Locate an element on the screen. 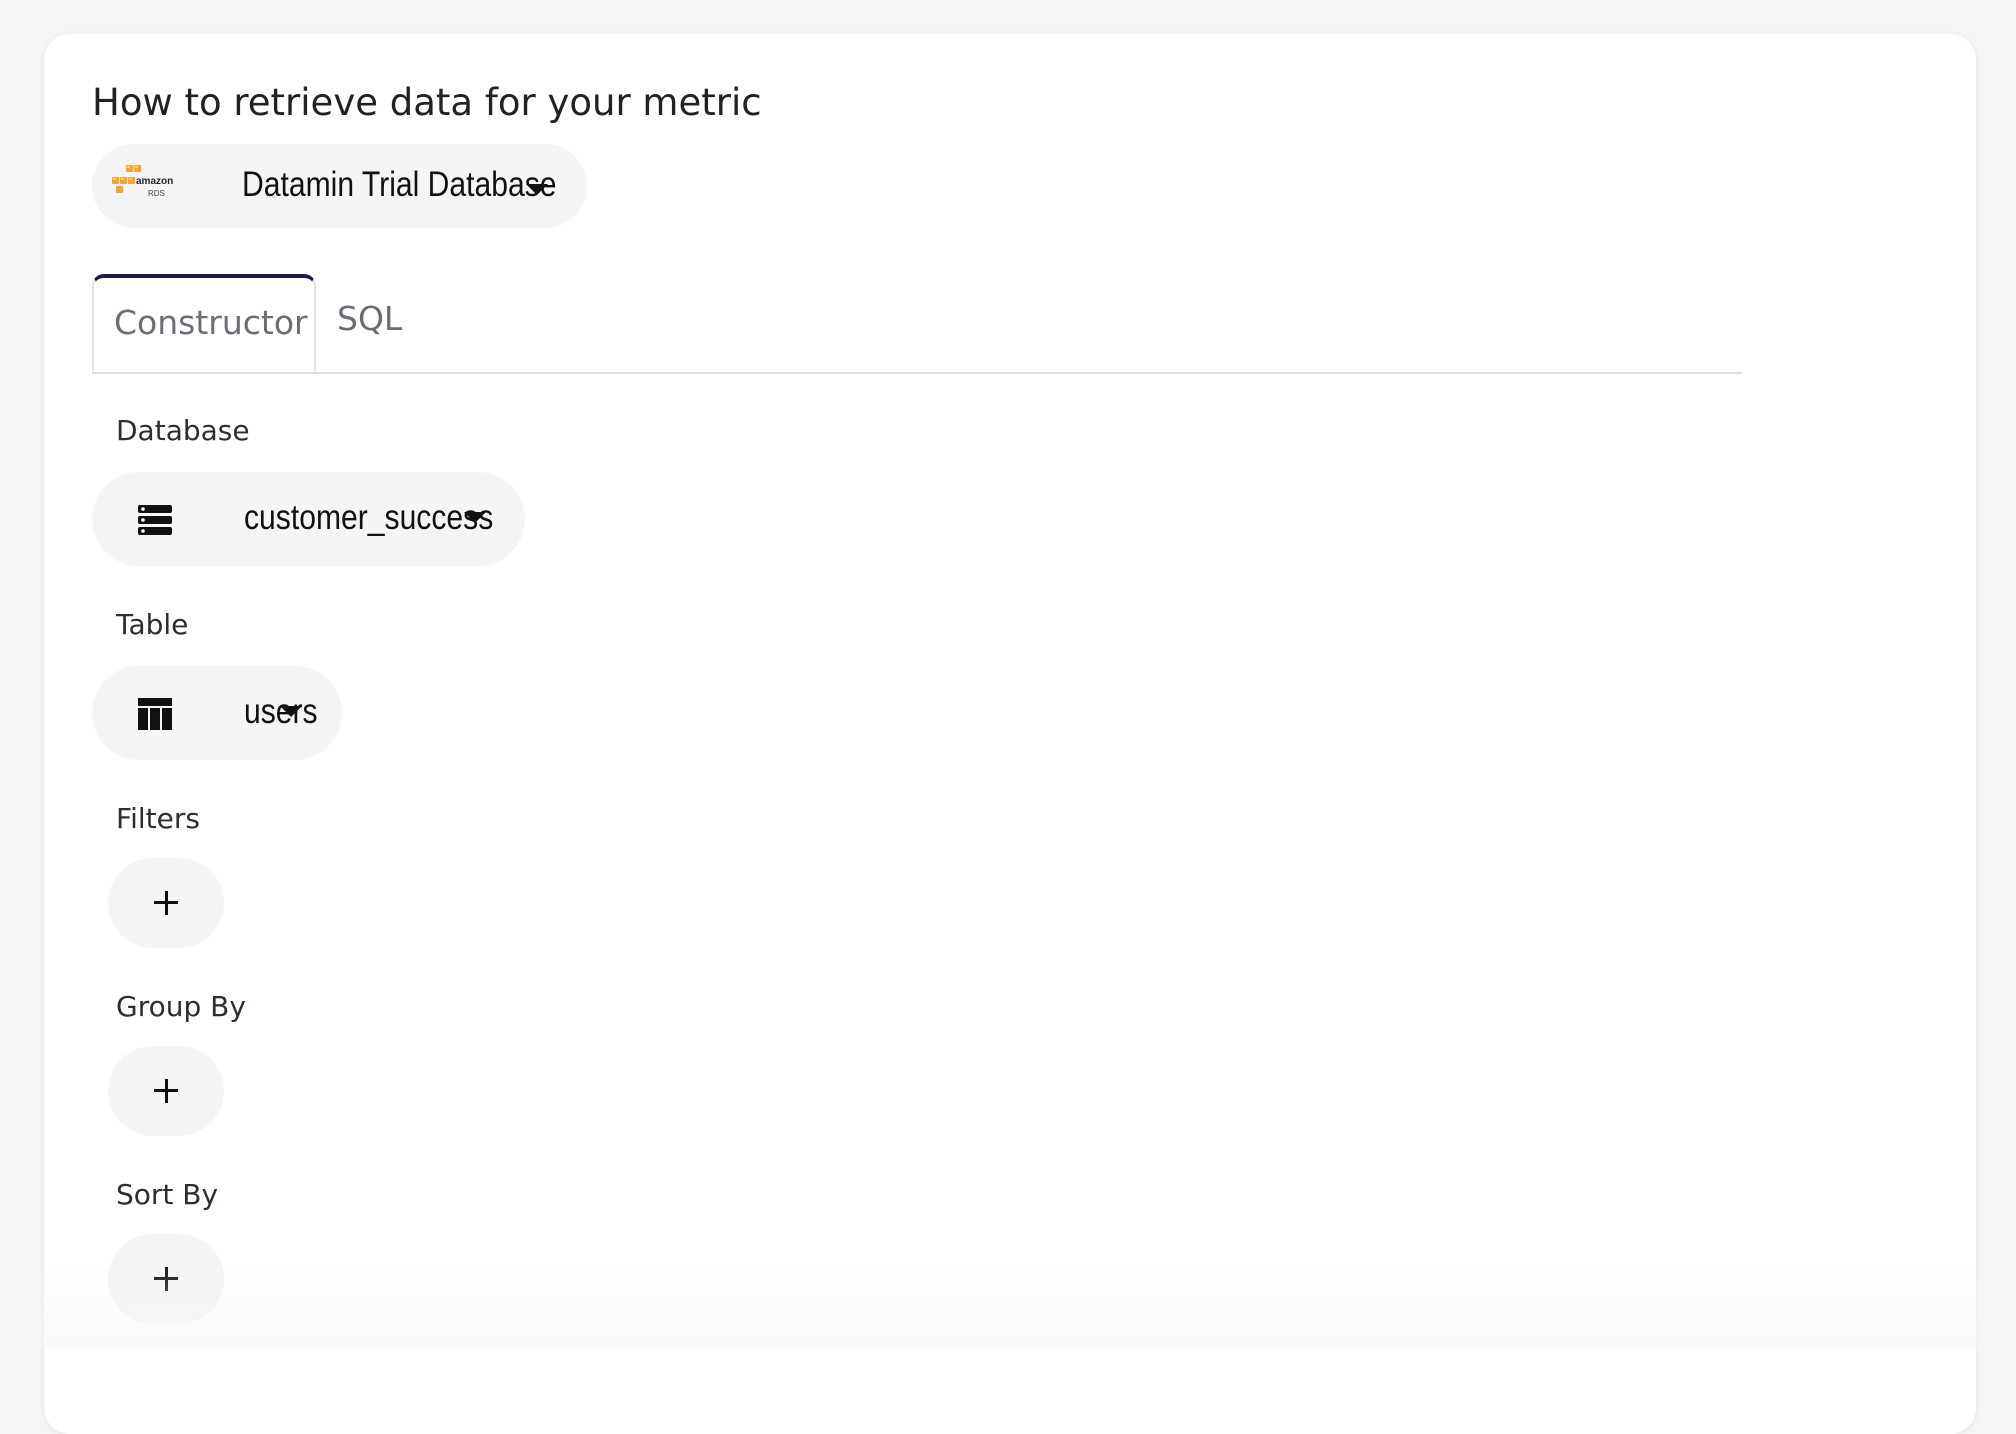 This screenshot has width=2016, height=1434. database-value: customer_success is located at coordinates (369, 517).